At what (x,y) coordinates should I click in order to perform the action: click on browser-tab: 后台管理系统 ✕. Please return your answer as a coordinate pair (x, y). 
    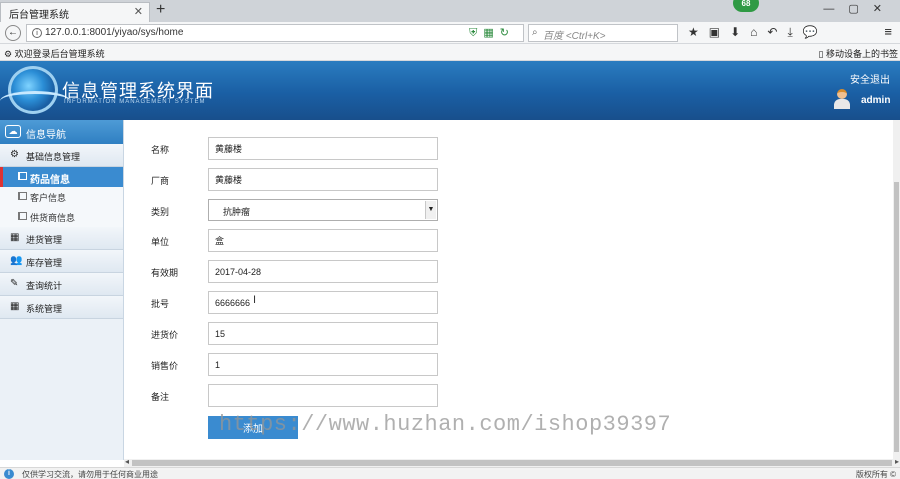
    Looking at the image, I should click on (75, 12).